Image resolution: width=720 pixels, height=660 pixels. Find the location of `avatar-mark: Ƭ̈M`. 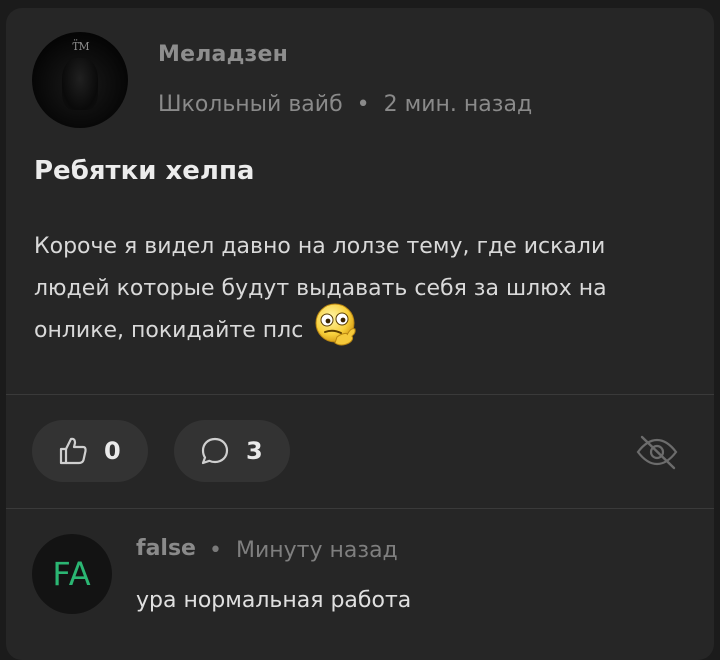

avatar-mark: Ƭ̈M is located at coordinates (81, 46).